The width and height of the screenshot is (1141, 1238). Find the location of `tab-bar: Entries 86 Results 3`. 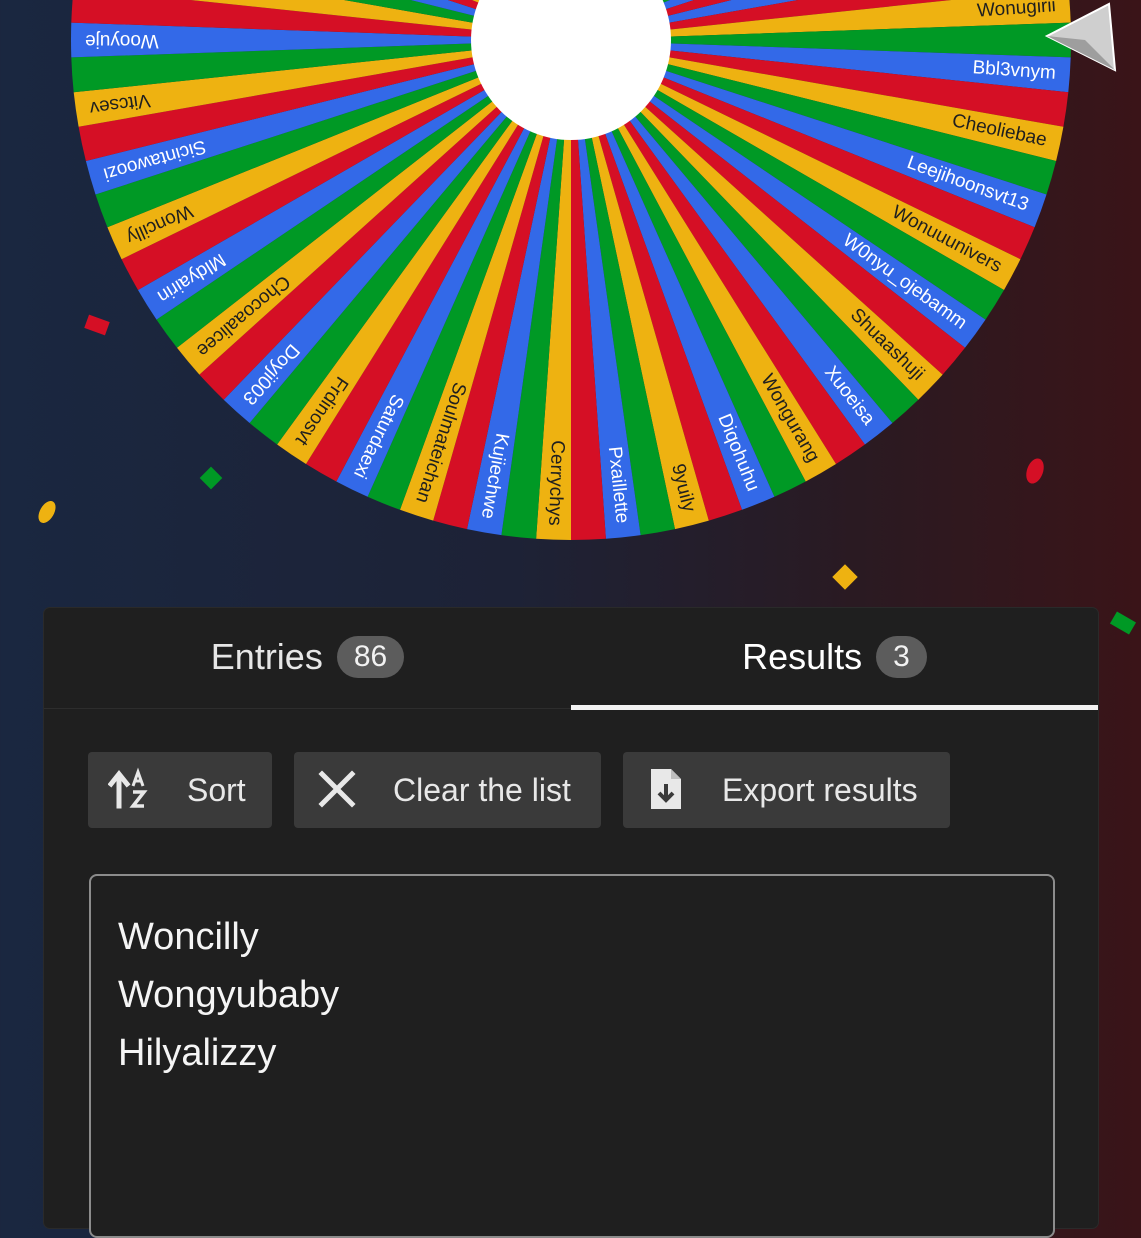

tab-bar: Entries 86 Results 3 is located at coordinates (571, 659).